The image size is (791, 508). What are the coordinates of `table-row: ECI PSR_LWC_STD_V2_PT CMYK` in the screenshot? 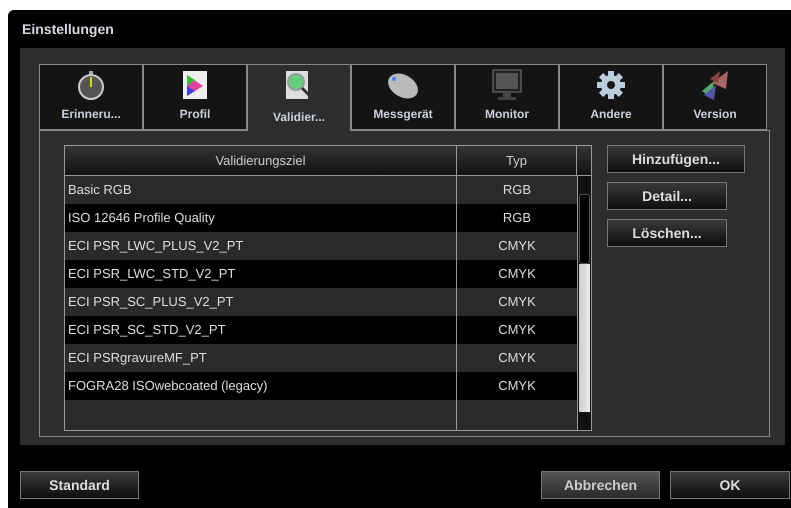 It's located at (321, 274).